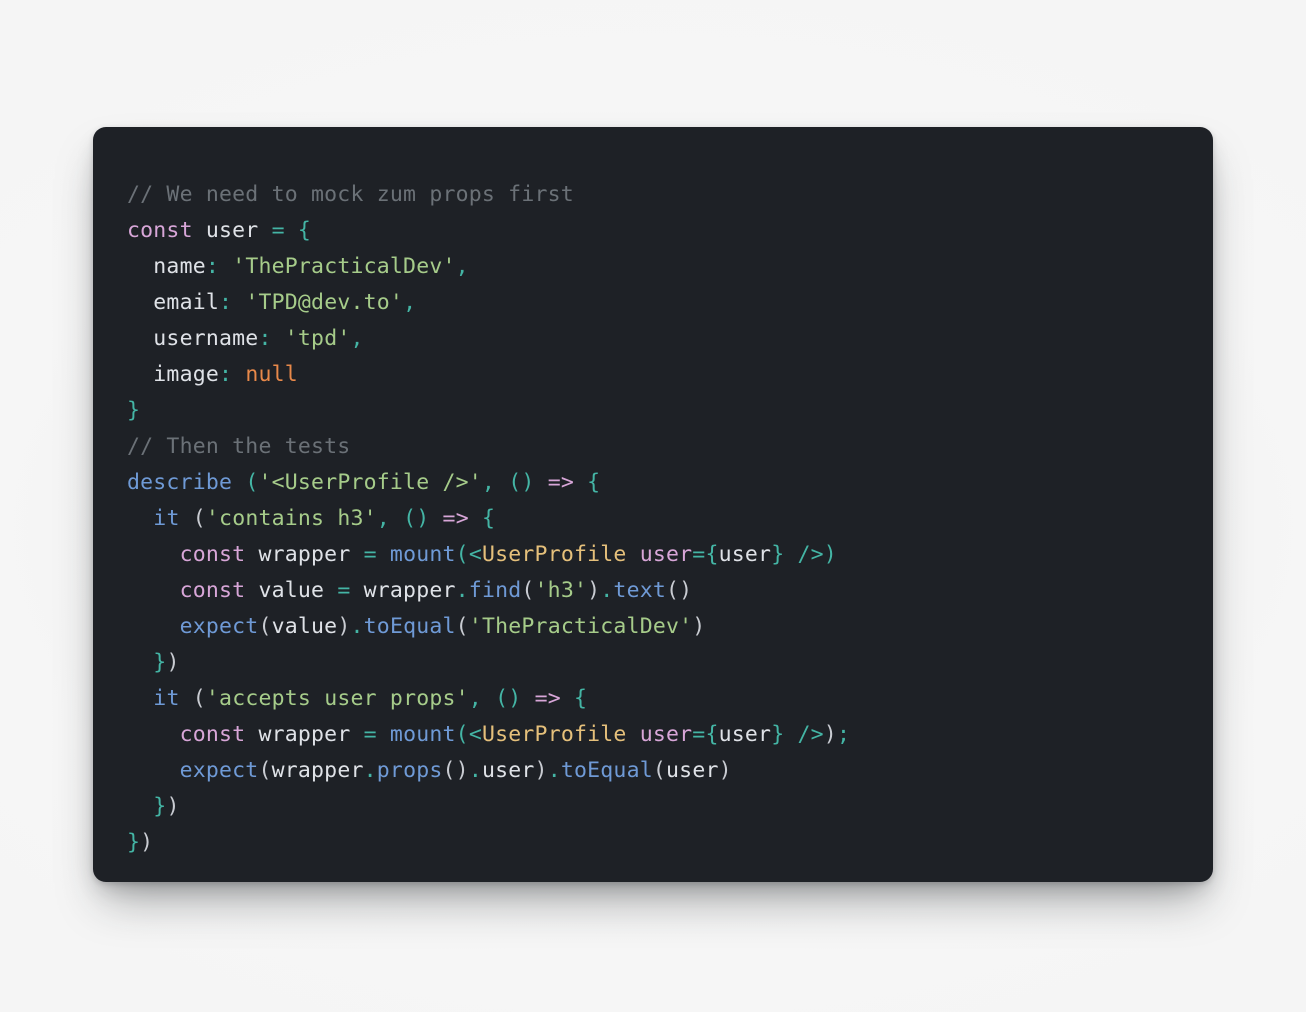 This screenshot has width=1306, height=1012. Describe the element at coordinates (639, 590) in the screenshot. I see `code-token-func: text` at that location.